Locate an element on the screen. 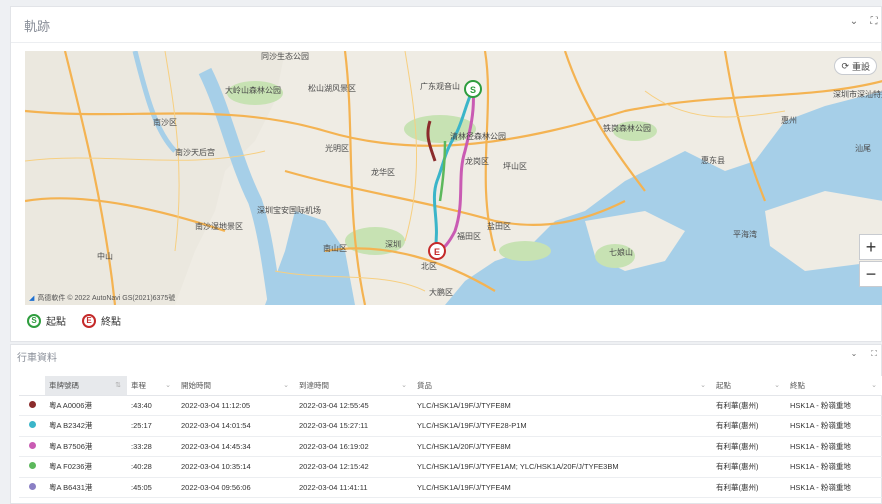 This screenshot has width=882, height=504. end-pin-icon: E is located at coordinates (89, 320).